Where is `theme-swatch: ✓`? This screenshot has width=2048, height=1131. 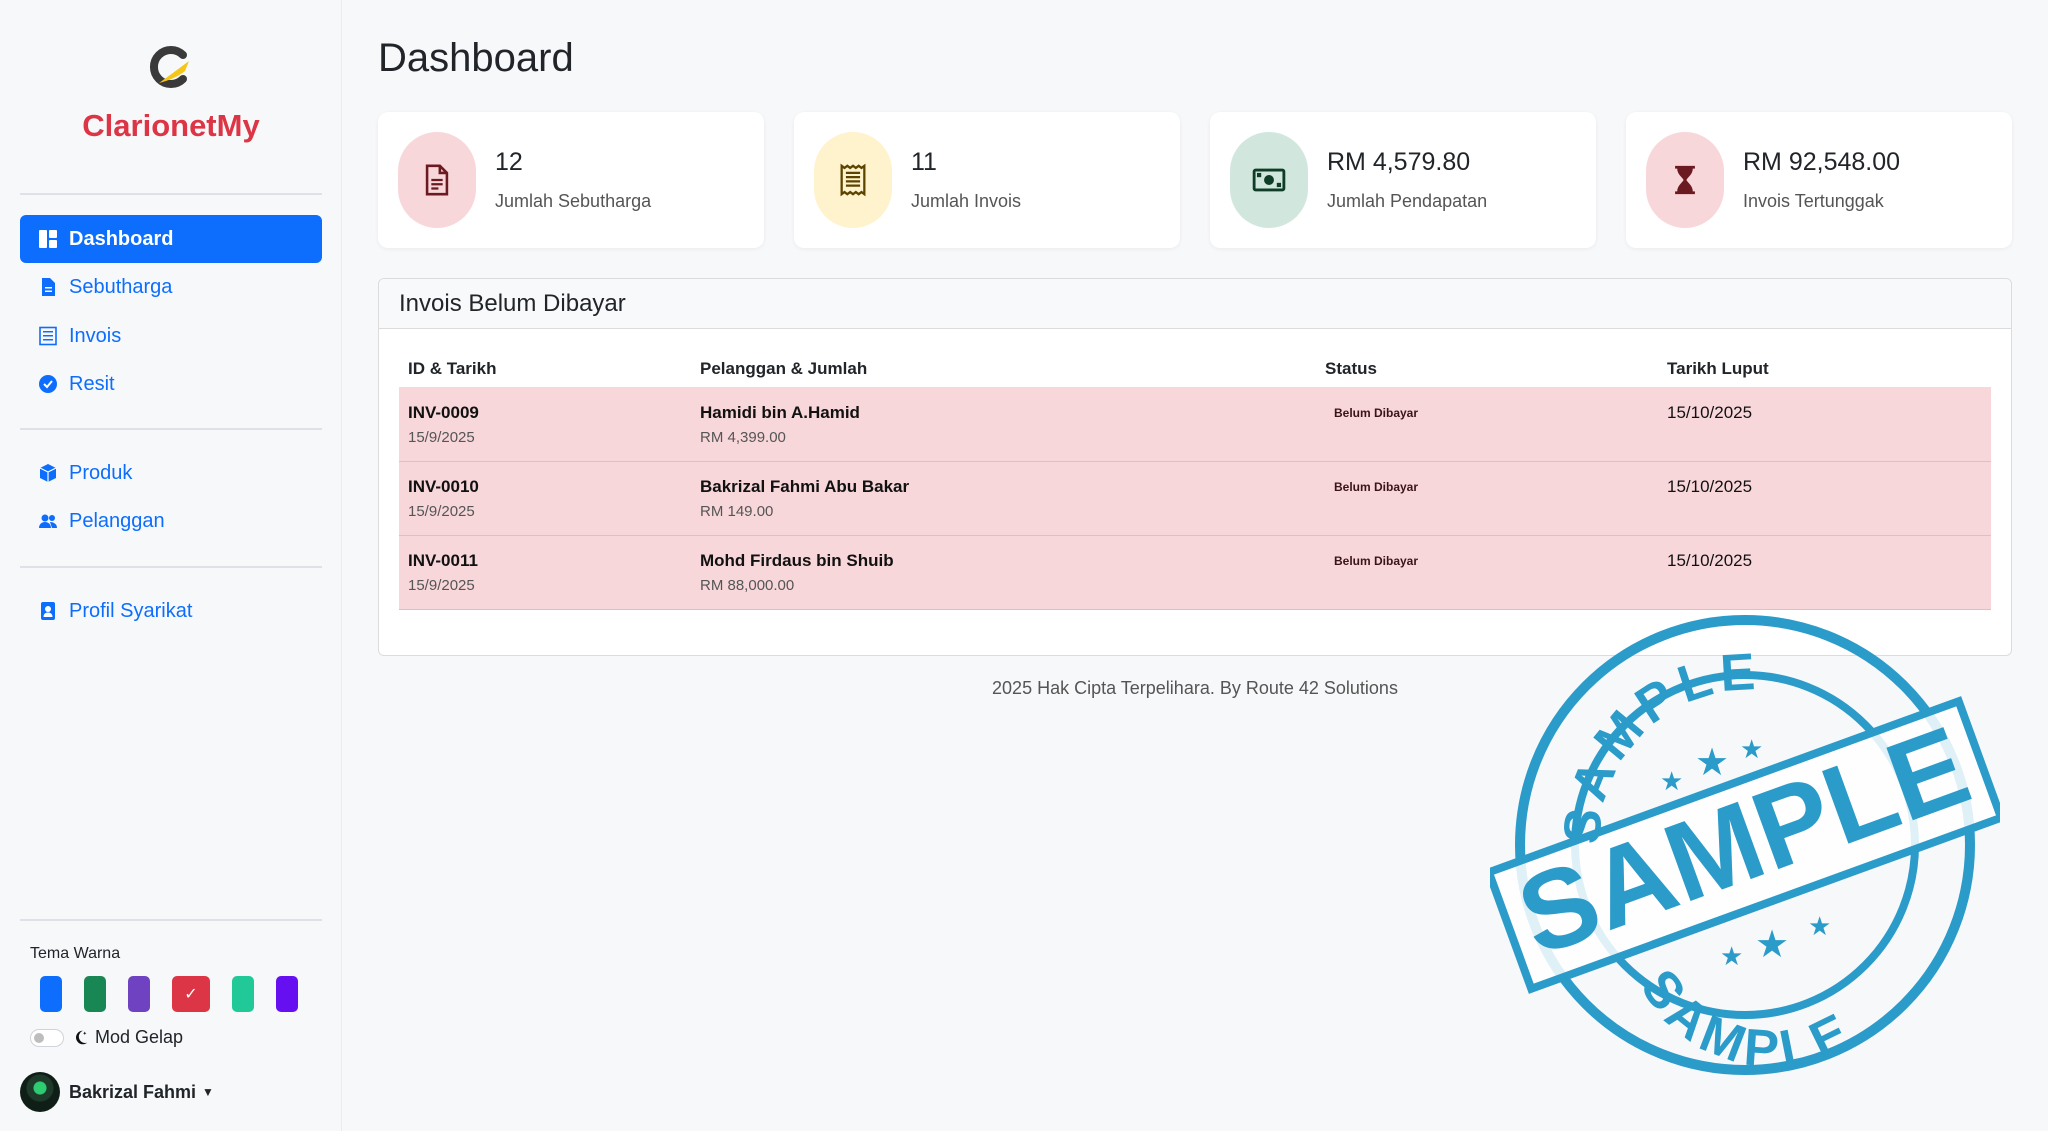
theme-swatch: ✓ is located at coordinates (191, 994).